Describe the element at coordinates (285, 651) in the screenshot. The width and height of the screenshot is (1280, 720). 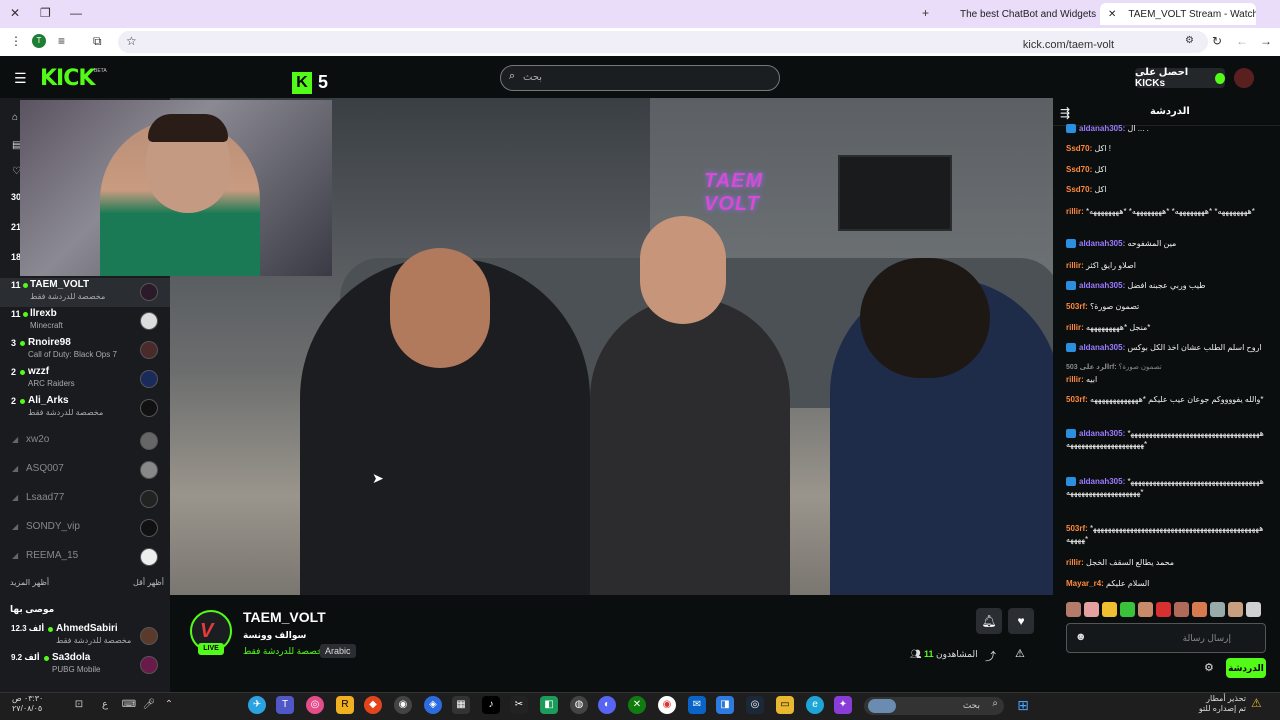
I see `stream-category: مخصصة للدردشة فقط` at that location.